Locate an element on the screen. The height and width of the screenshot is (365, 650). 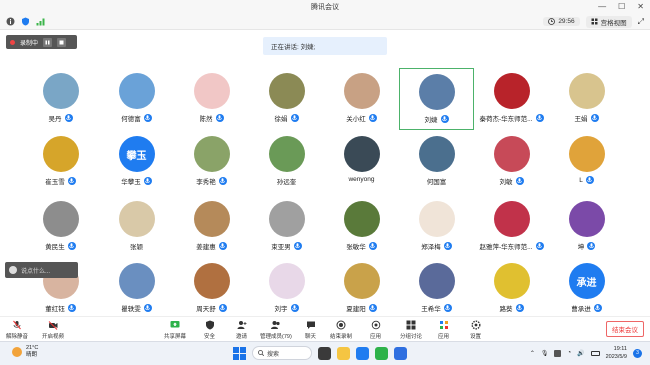
minimize-icon: — is located at coordinates (602, 6).